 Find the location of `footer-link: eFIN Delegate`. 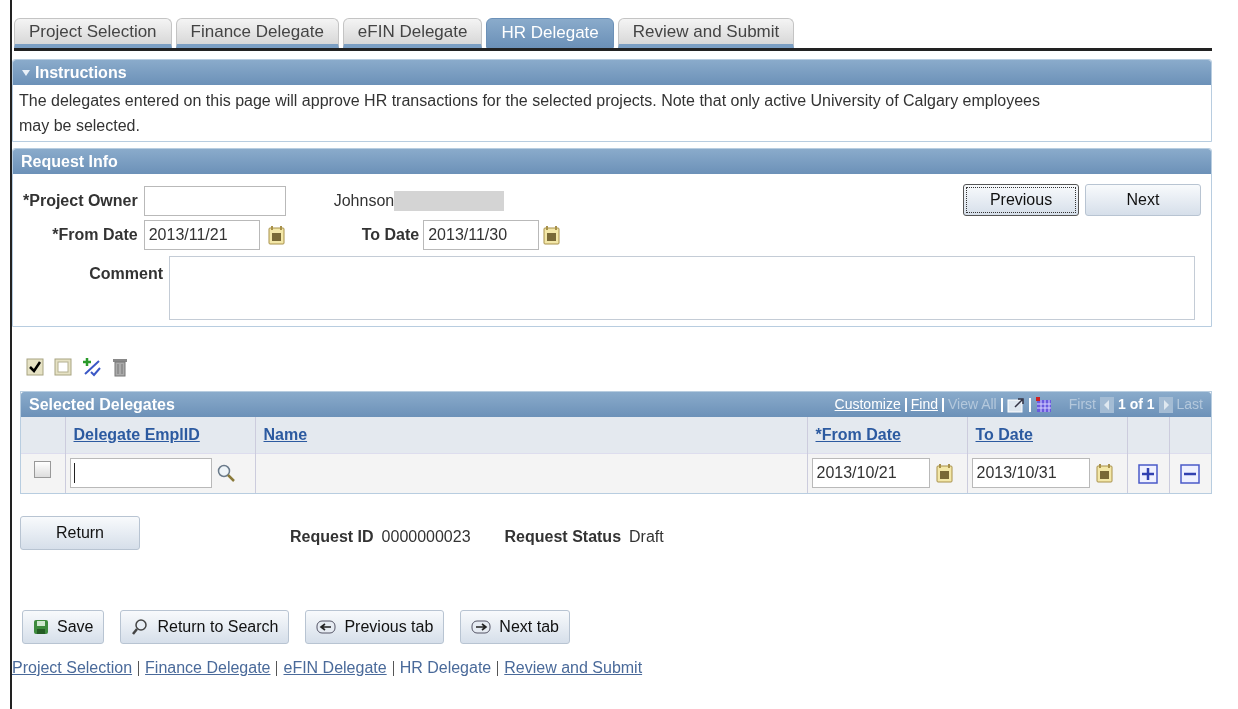

footer-link: eFIN Delegate is located at coordinates (335, 668).